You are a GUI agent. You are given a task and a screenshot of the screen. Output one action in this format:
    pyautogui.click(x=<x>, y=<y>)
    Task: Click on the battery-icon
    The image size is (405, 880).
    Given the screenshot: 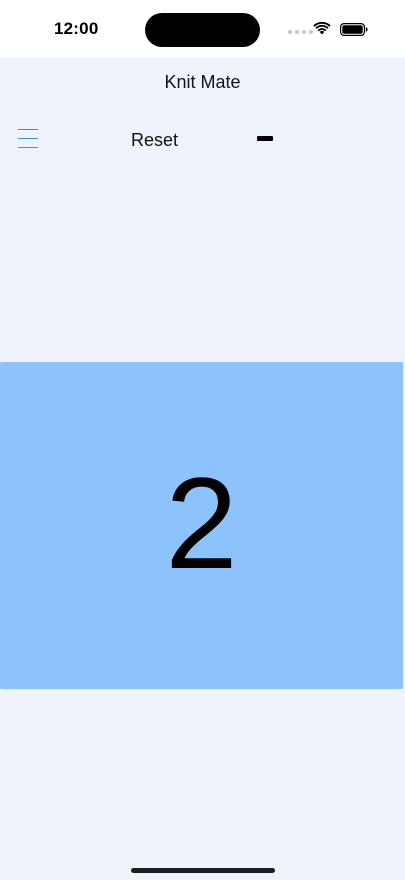 What is the action you would take?
    pyautogui.click(x=354, y=29)
    